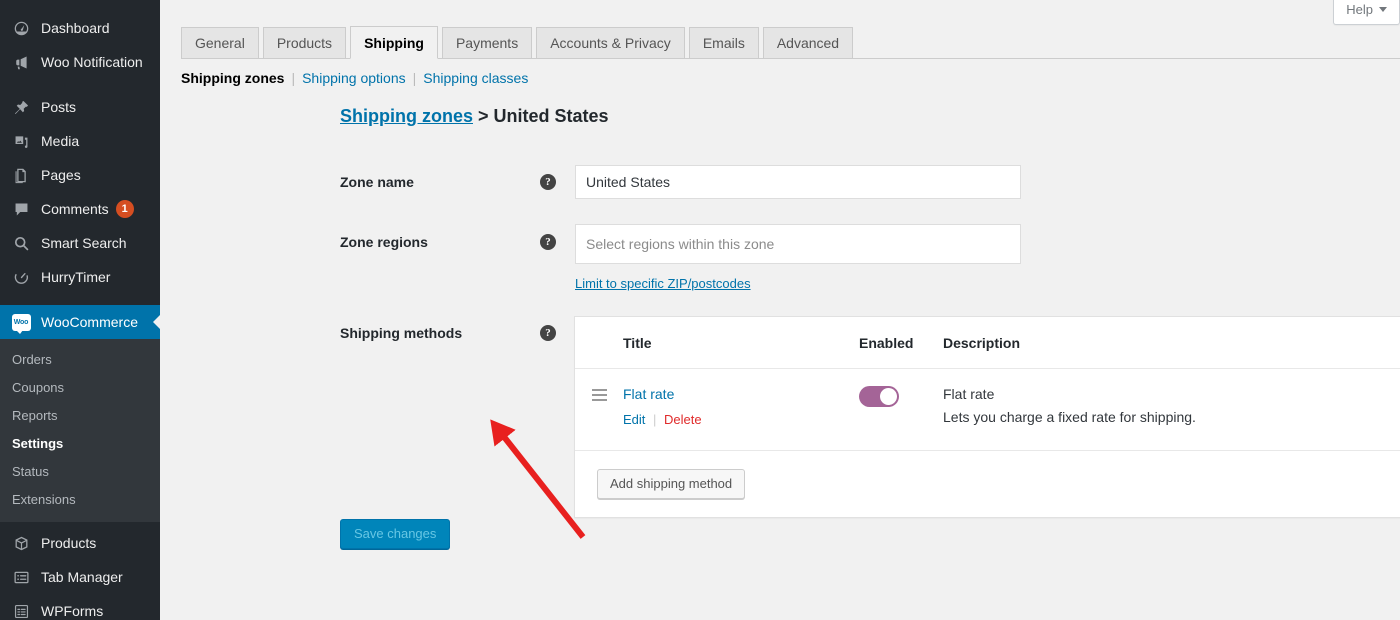  I want to click on sidebar-item-smart-search: Smart Search, so click(80, 243).